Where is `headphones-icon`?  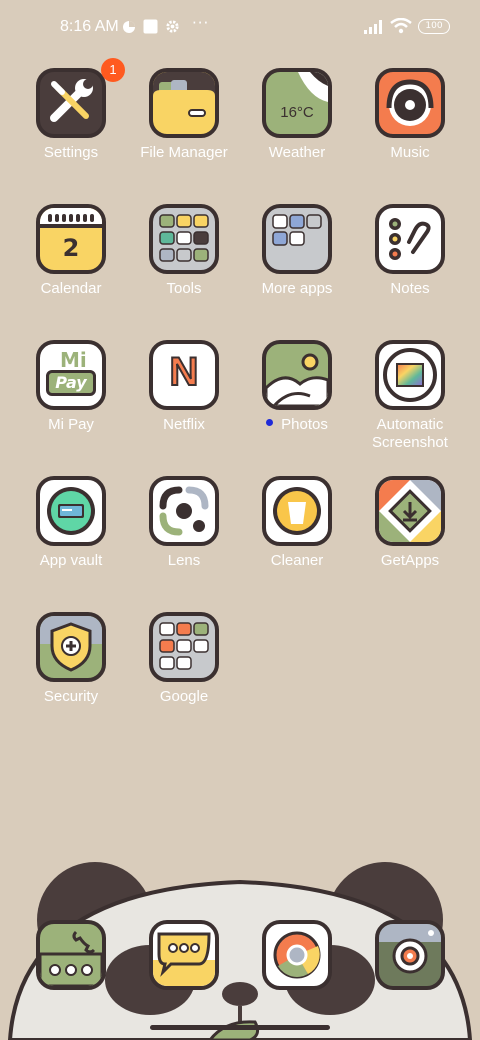
headphones-icon is located at coordinates (410, 103).